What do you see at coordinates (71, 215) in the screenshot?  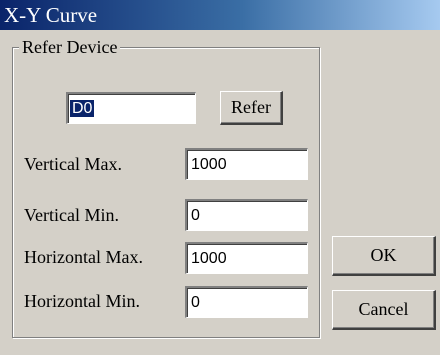 I see `vertical-min-label: Vertical Min.` at bounding box center [71, 215].